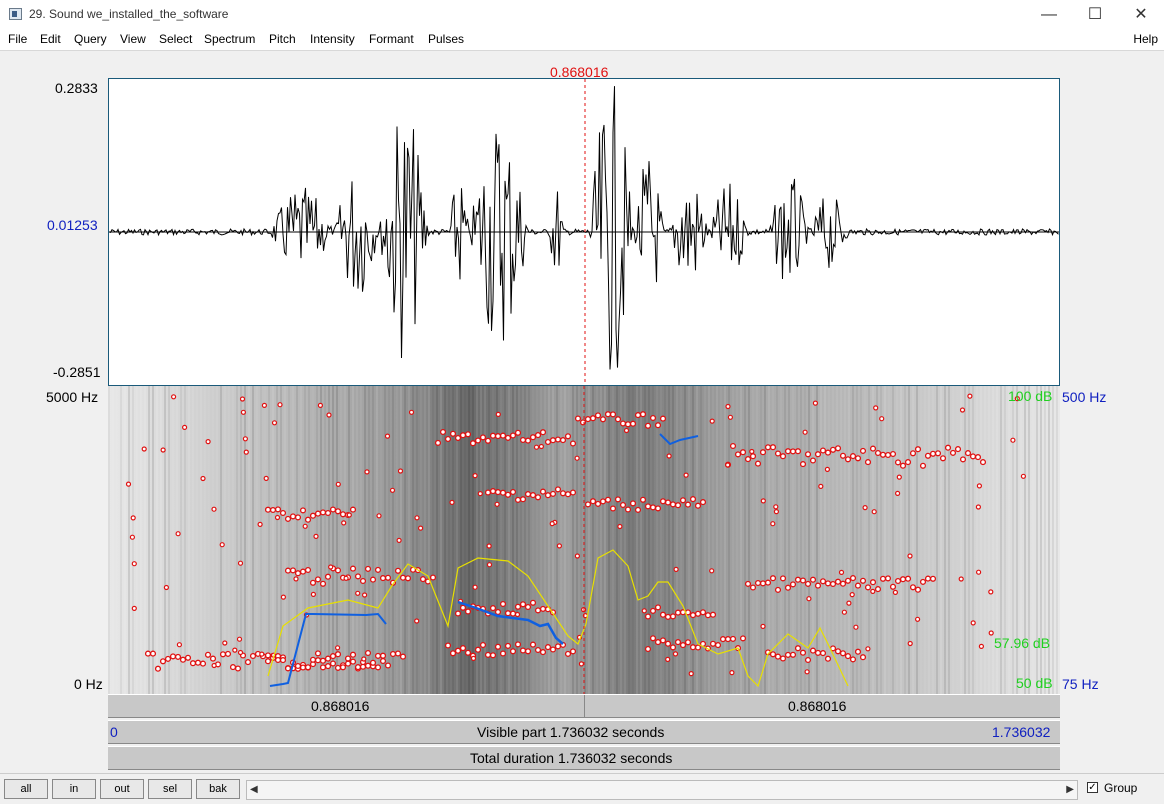  Describe the element at coordinates (50, 39) in the screenshot. I see `menu-edit: Edit` at that location.